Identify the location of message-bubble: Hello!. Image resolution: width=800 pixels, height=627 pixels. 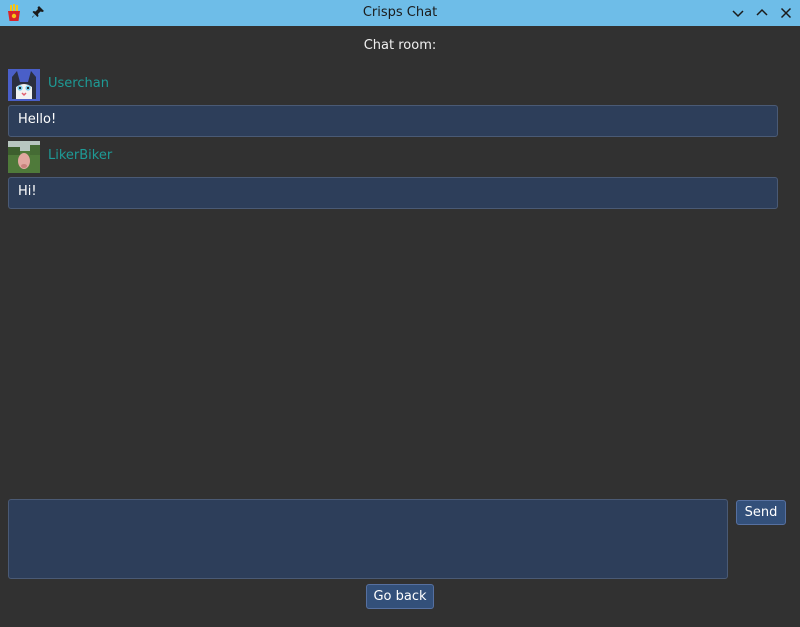
(393, 121).